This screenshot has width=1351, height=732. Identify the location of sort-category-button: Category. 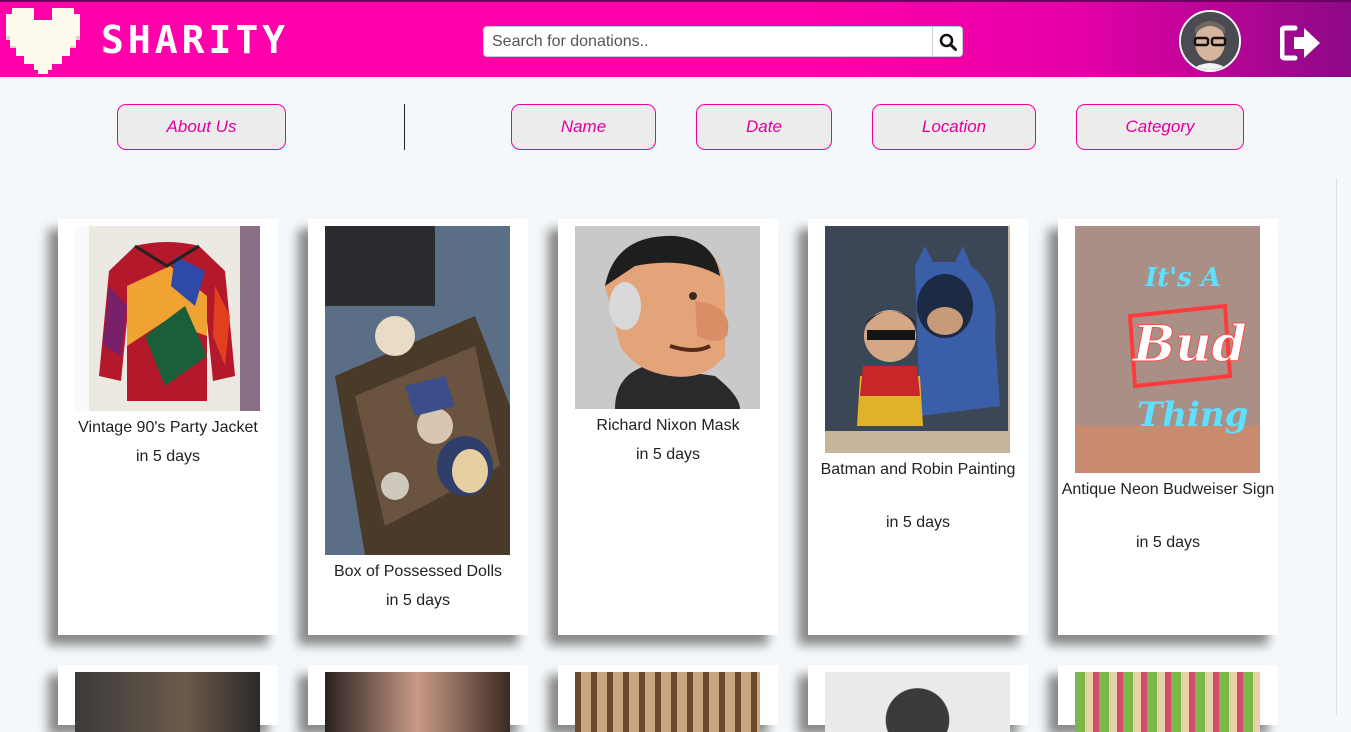
(1160, 127).